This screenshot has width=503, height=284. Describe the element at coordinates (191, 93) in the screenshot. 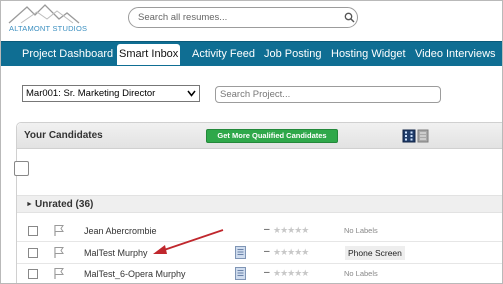

I see `chevron-down-icon` at that location.